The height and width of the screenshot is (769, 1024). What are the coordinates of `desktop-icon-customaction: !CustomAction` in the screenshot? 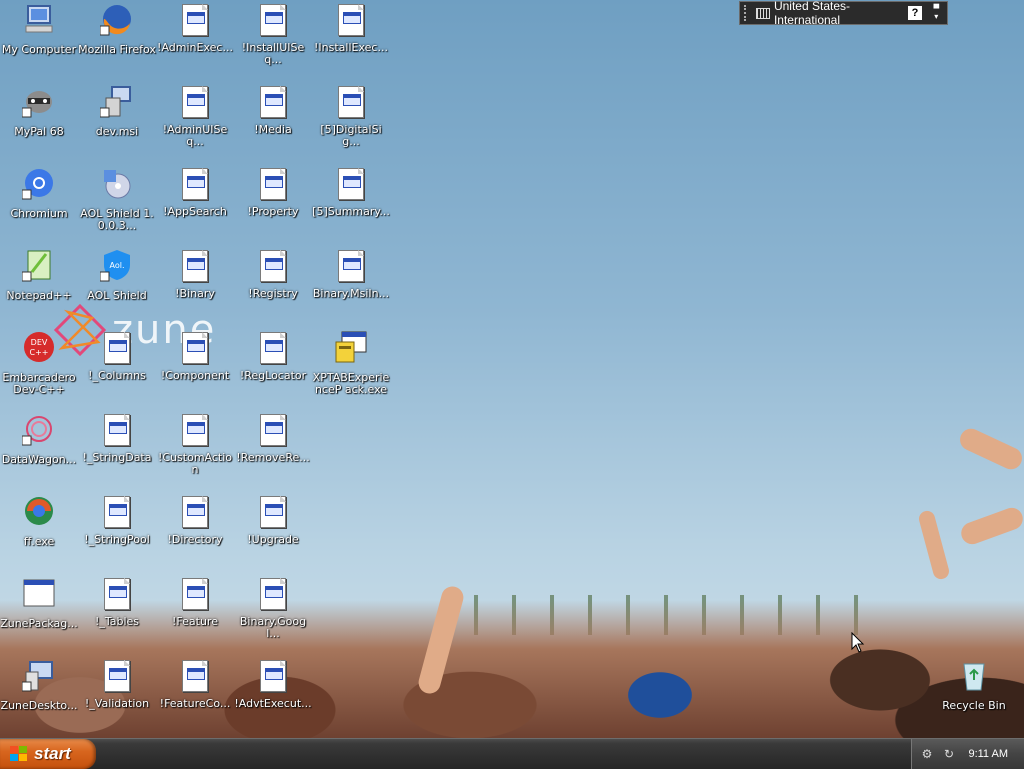 It's located at (195, 444).